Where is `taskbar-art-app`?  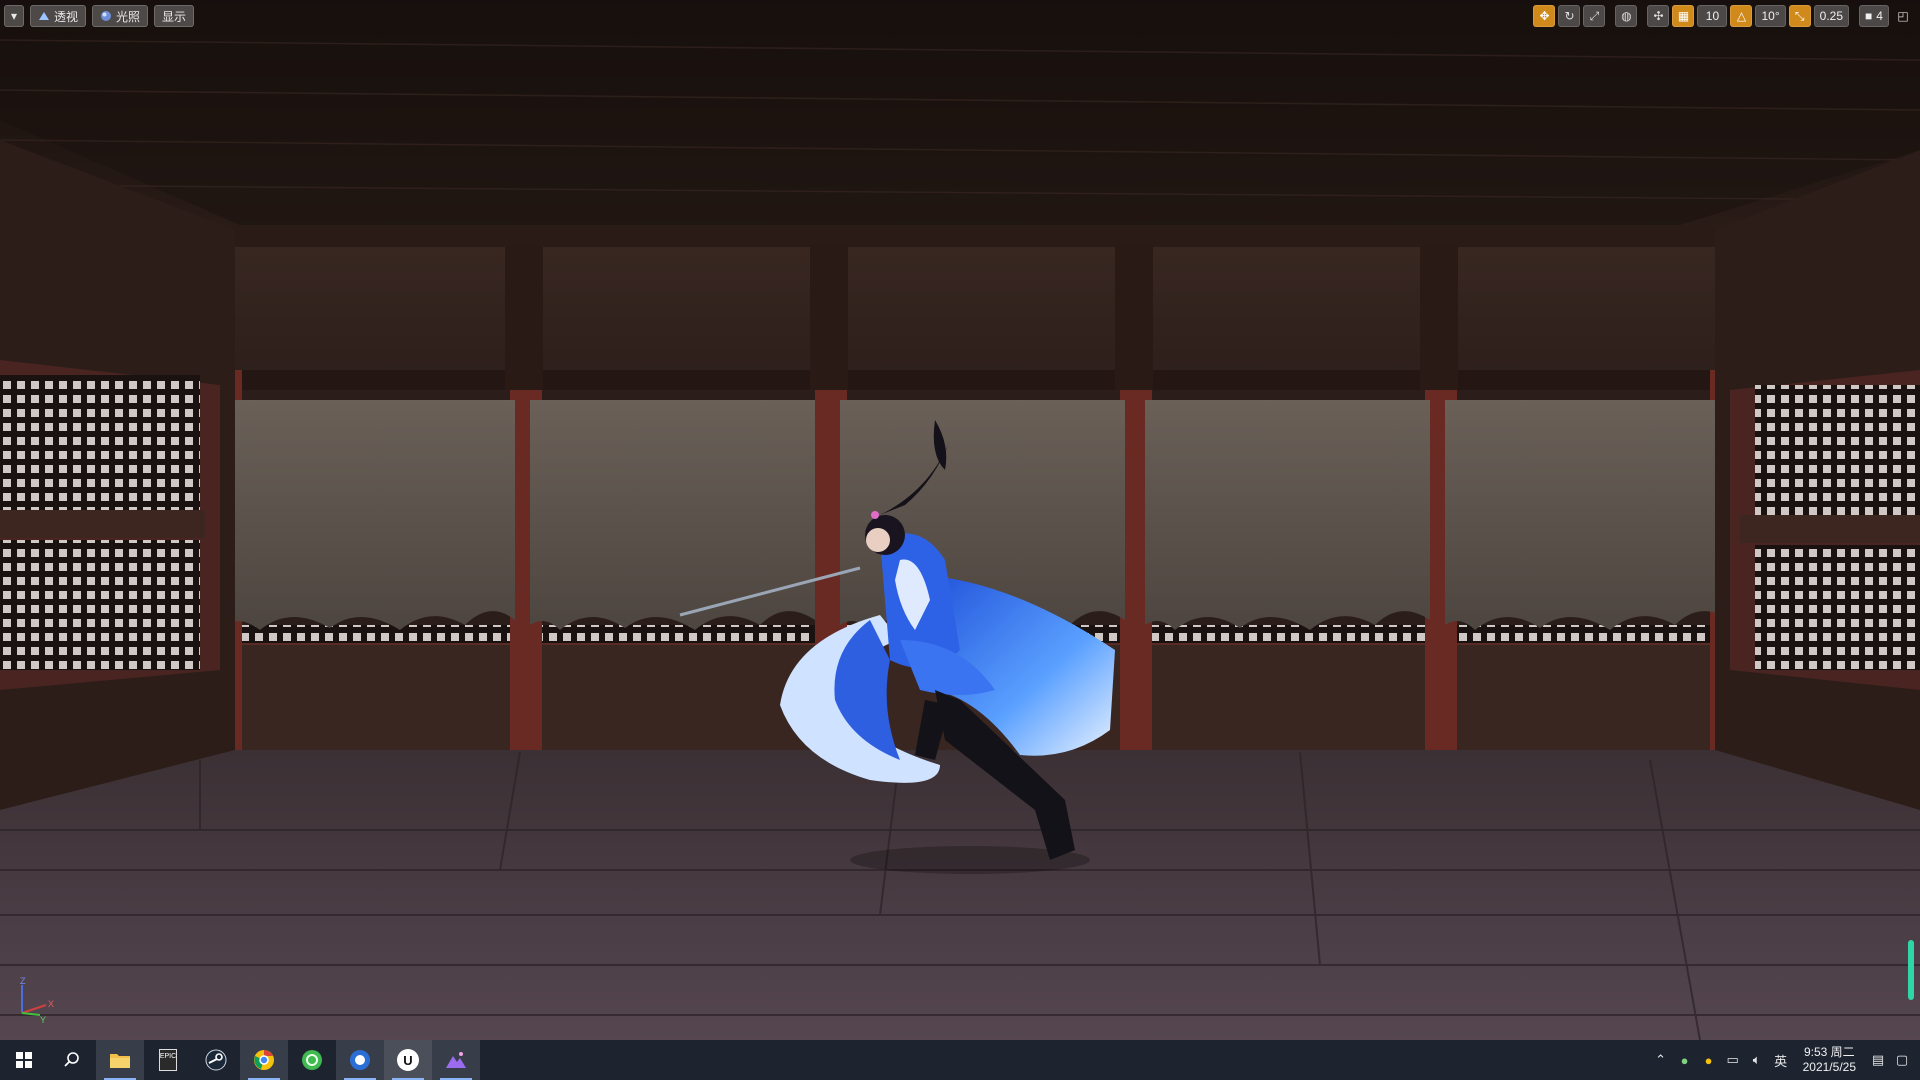 taskbar-art-app is located at coordinates (456, 1060).